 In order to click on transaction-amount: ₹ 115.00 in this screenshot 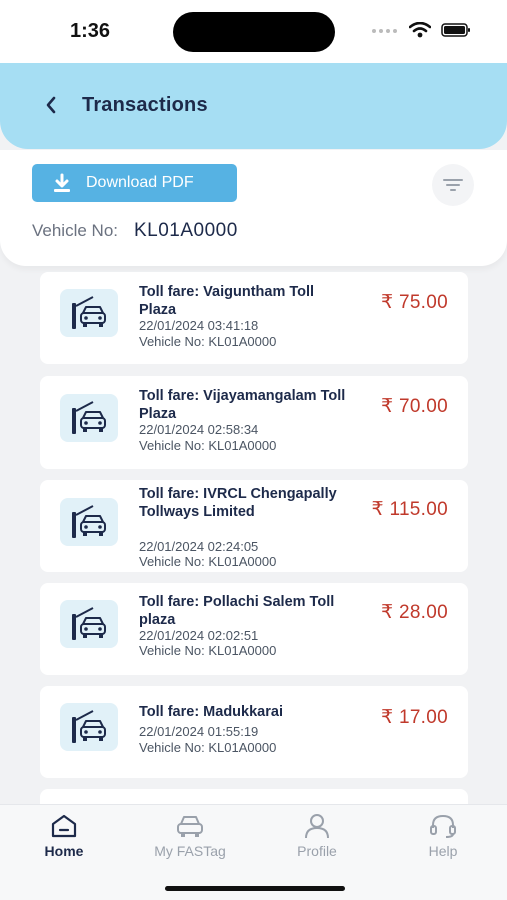, I will do `click(409, 509)`.